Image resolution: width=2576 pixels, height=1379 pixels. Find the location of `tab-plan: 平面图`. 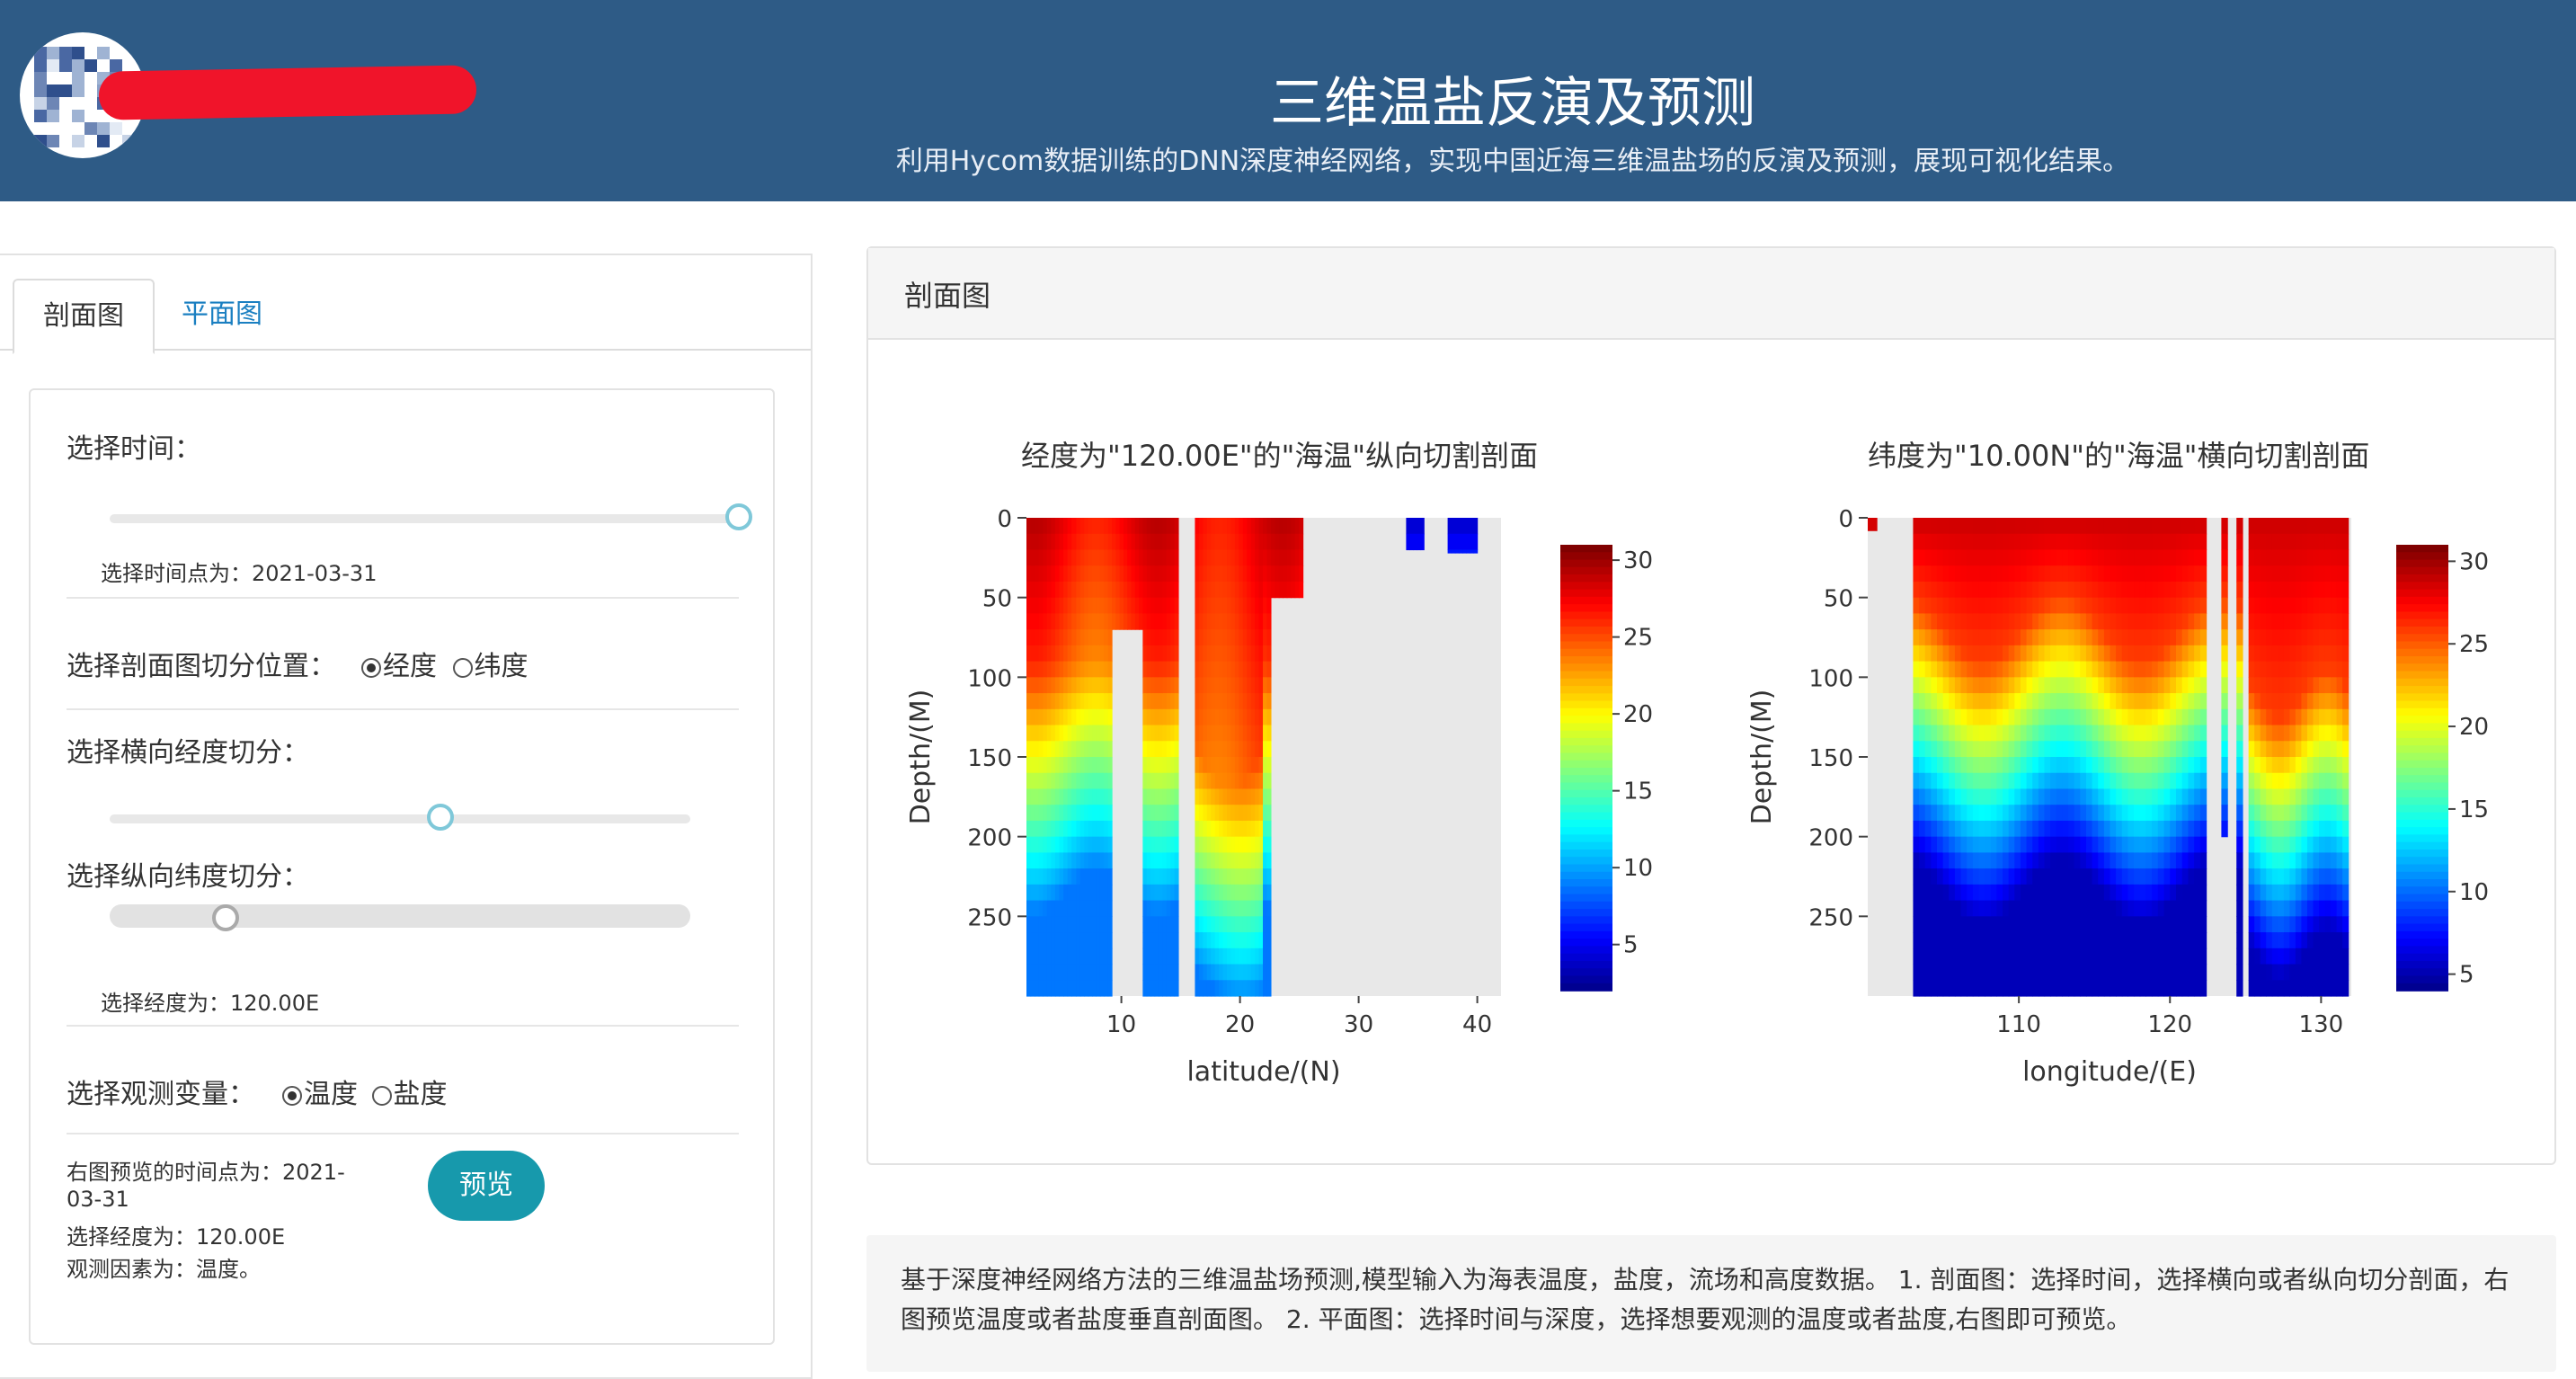

tab-plan: 平面图 is located at coordinates (222, 315).